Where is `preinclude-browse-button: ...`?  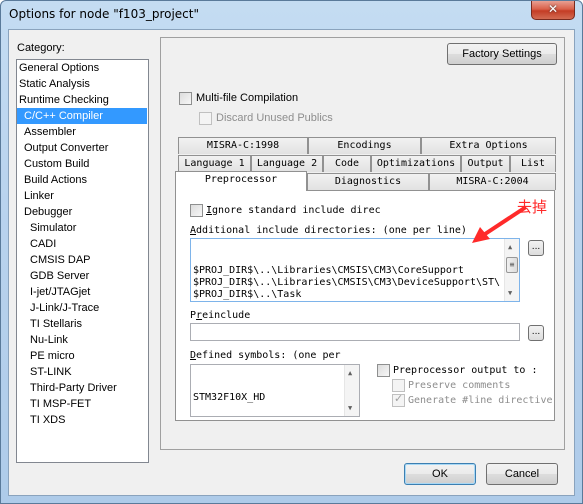 preinclude-browse-button: ... is located at coordinates (536, 333).